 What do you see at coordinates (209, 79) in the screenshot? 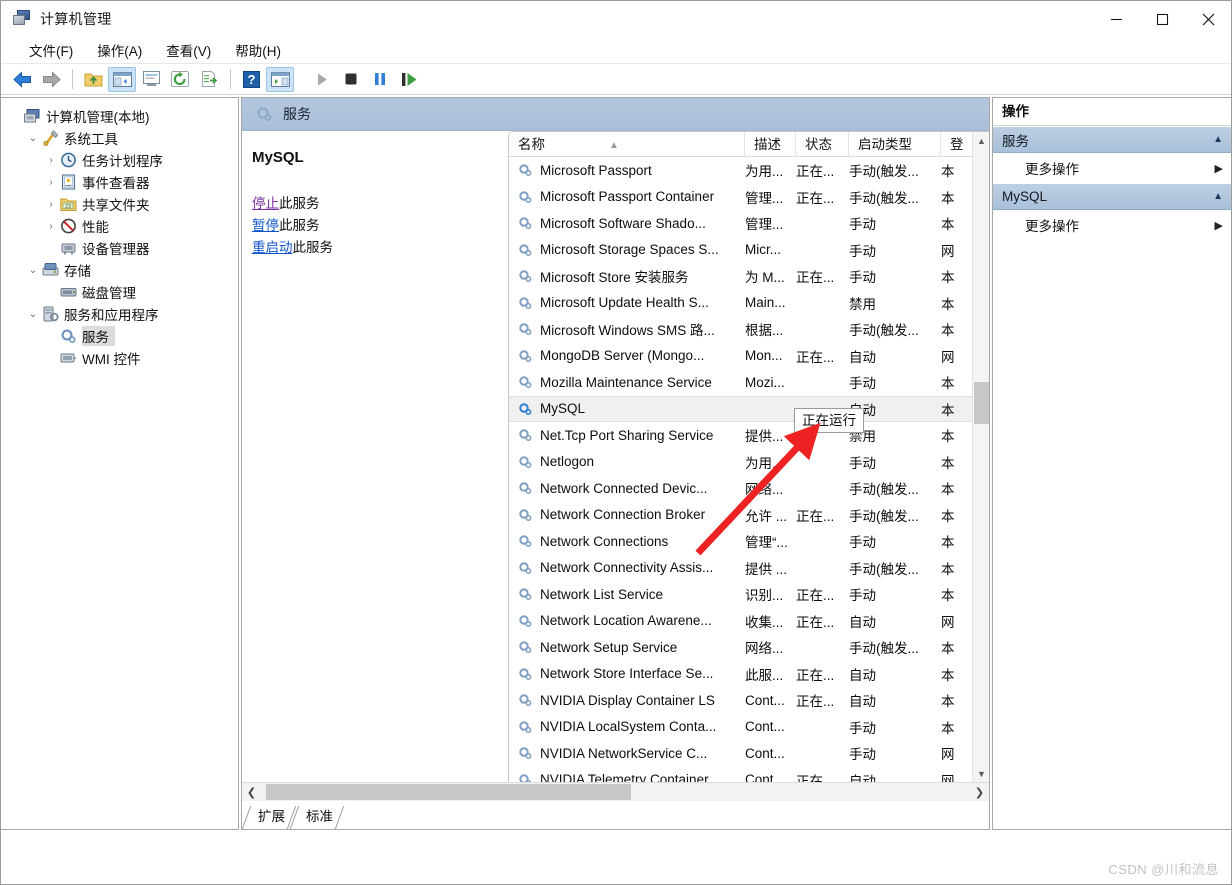
I see `export-list-icon` at bounding box center [209, 79].